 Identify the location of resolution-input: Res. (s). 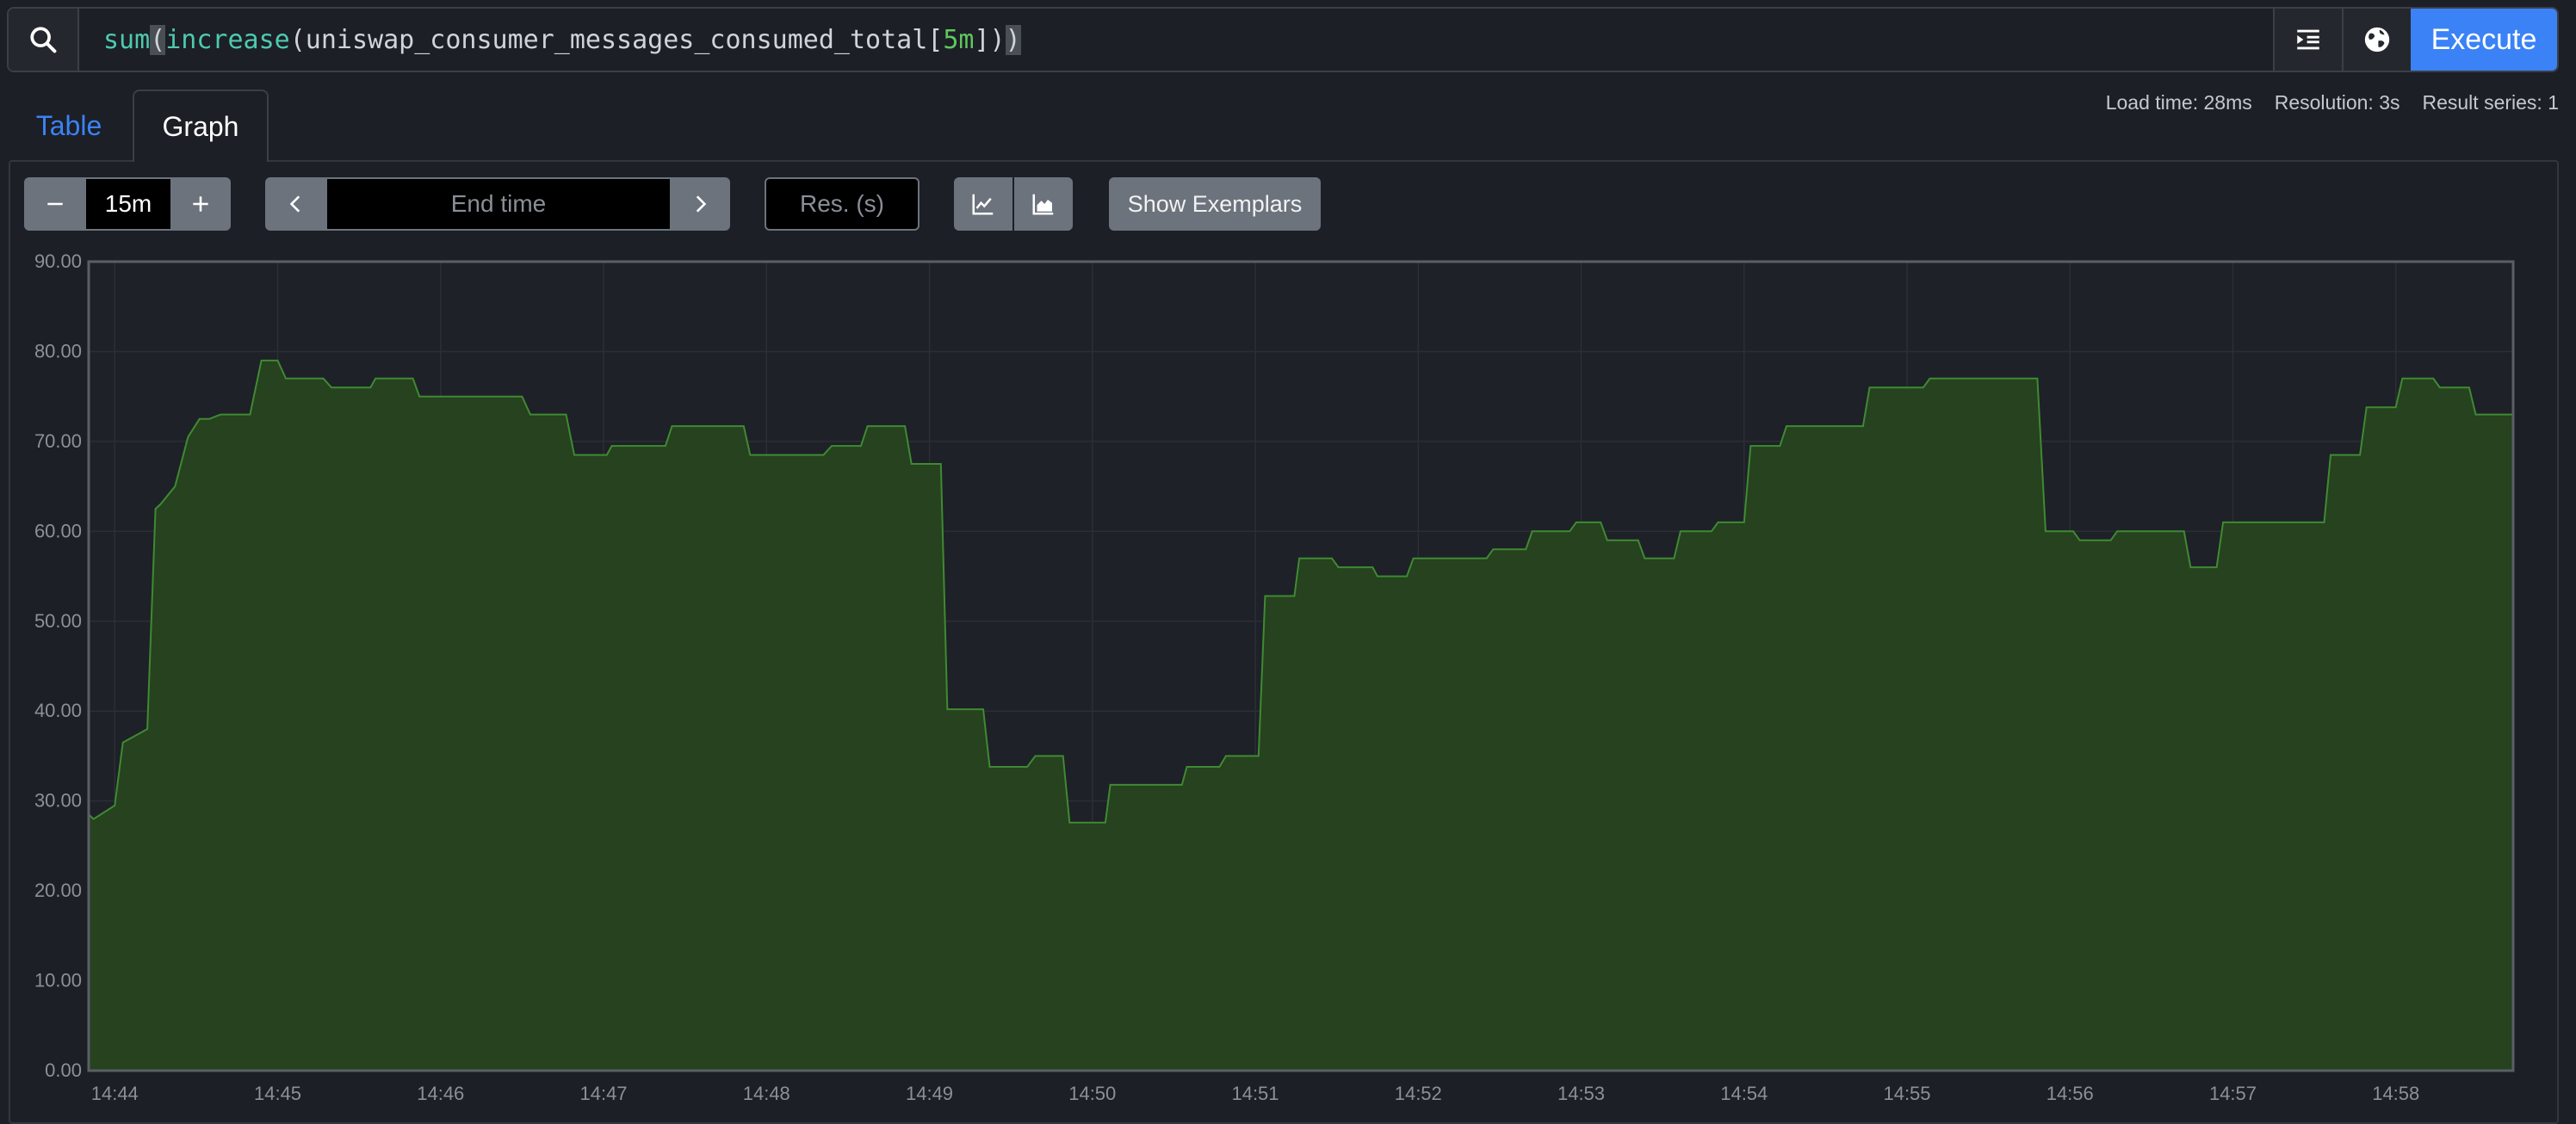
(843, 204).